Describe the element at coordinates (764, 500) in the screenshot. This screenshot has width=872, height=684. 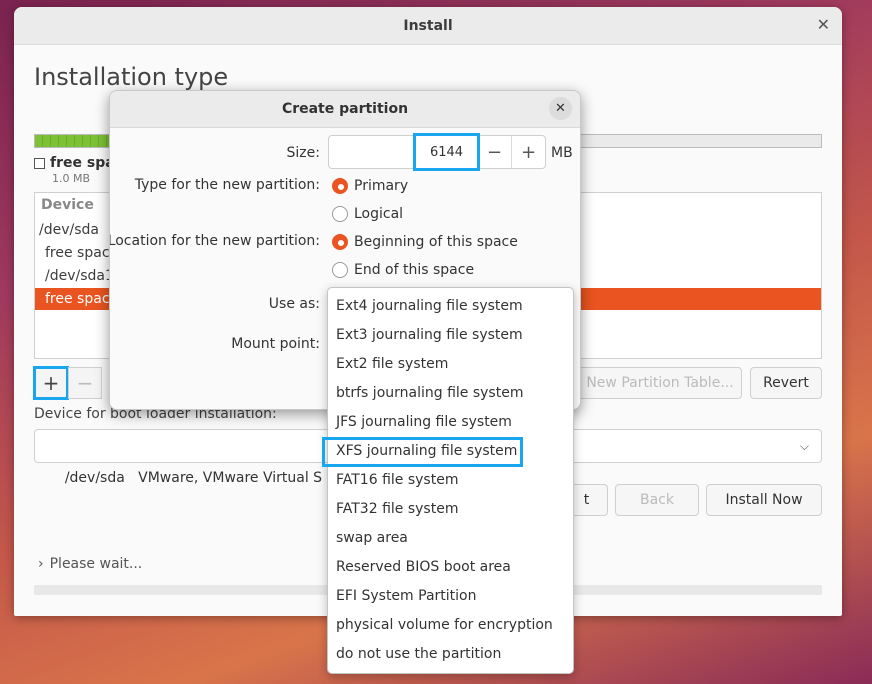
I see `install-now-button: Install Now` at that location.